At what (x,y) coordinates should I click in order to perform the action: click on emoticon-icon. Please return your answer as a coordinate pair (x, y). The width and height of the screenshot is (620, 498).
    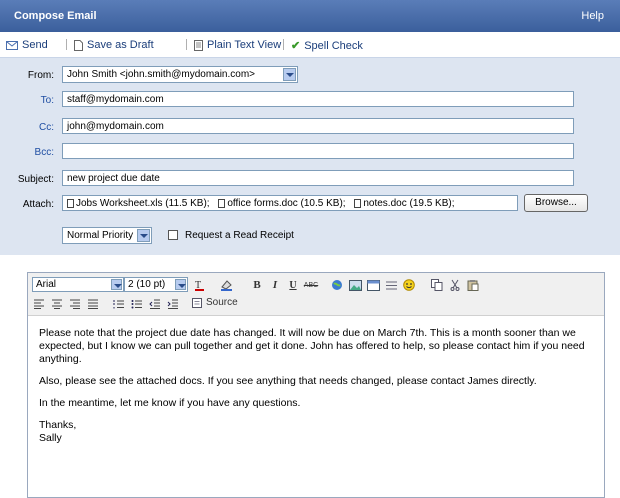
    Looking at the image, I should click on (409, 285).